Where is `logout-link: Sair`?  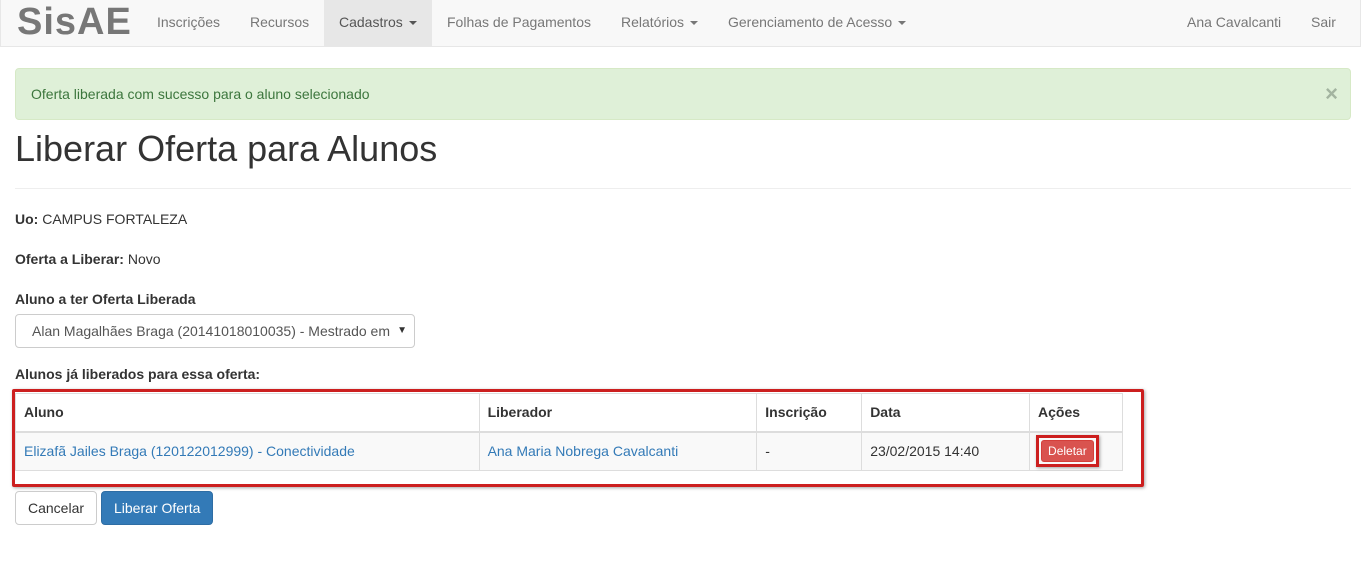 logout-link: Sair is located at coordinates (1323, 23).